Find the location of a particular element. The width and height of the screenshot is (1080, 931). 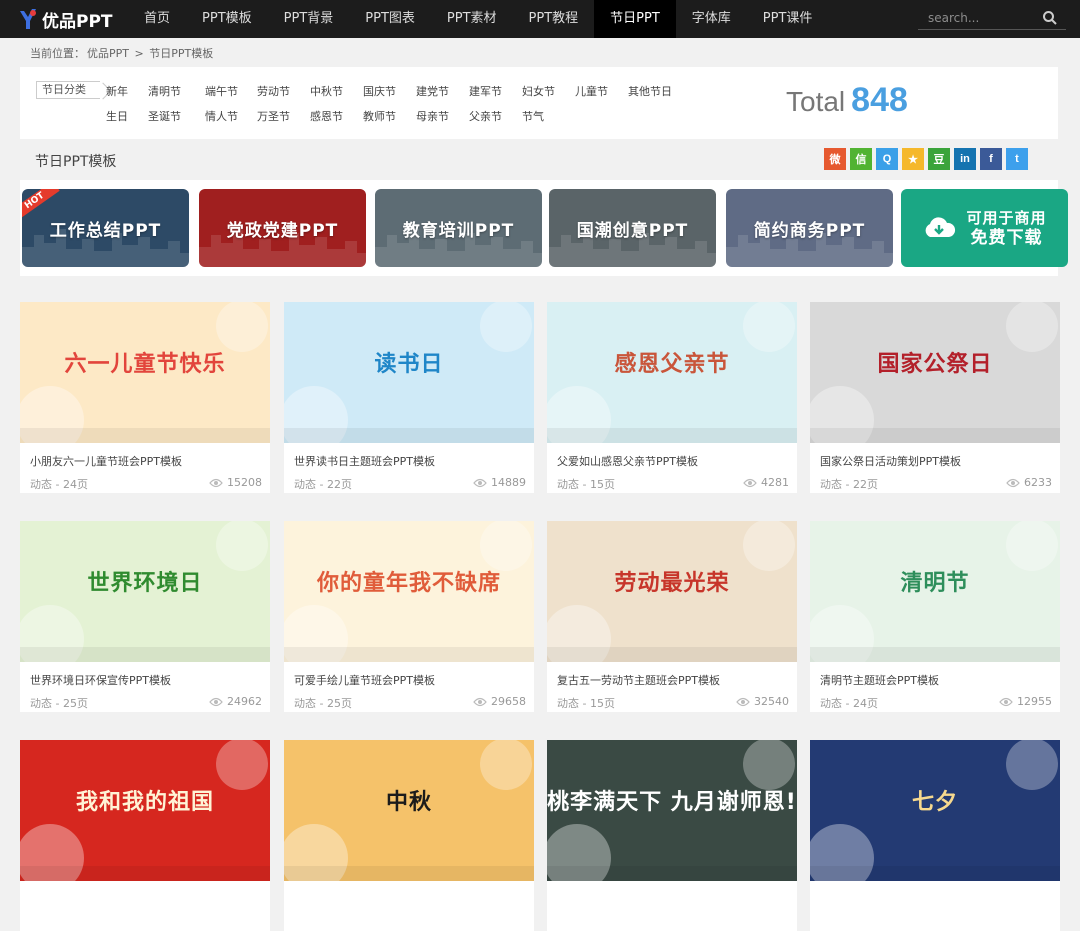

template-thumbnail: 感恩父亲节 is located at coordinates (672, 372).